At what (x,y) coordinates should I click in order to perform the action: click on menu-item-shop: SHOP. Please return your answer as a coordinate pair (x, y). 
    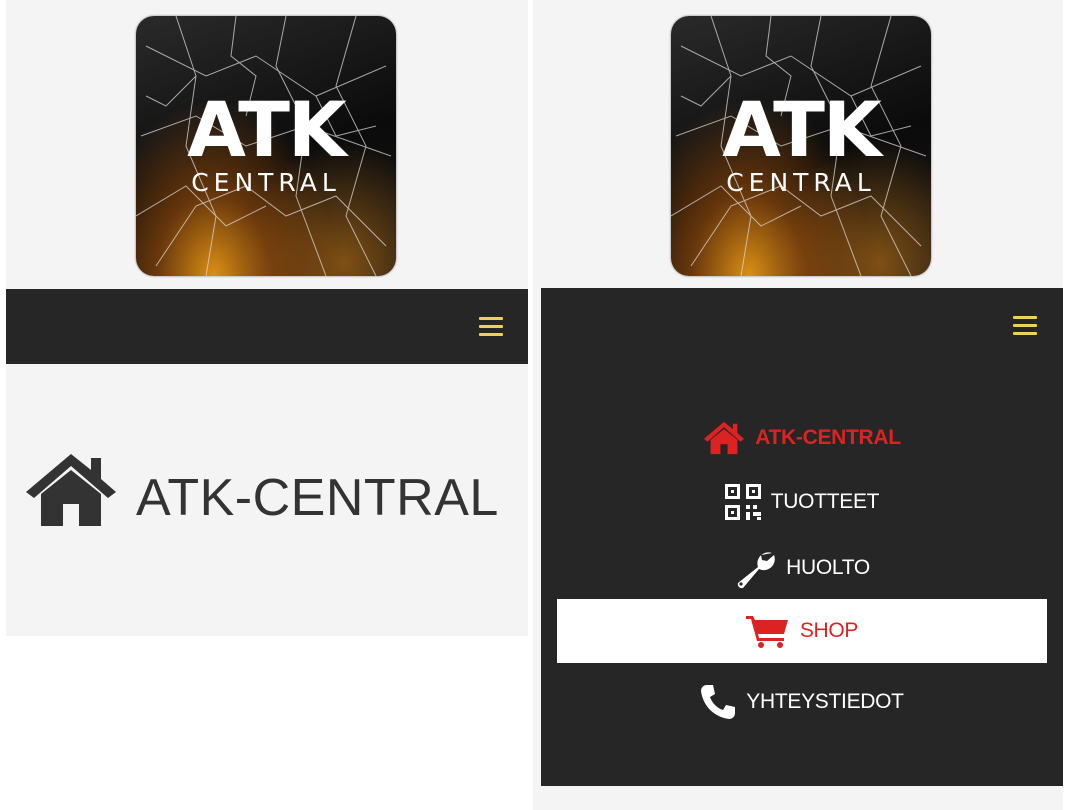
    Looking at the image, I should click on (802, 631).